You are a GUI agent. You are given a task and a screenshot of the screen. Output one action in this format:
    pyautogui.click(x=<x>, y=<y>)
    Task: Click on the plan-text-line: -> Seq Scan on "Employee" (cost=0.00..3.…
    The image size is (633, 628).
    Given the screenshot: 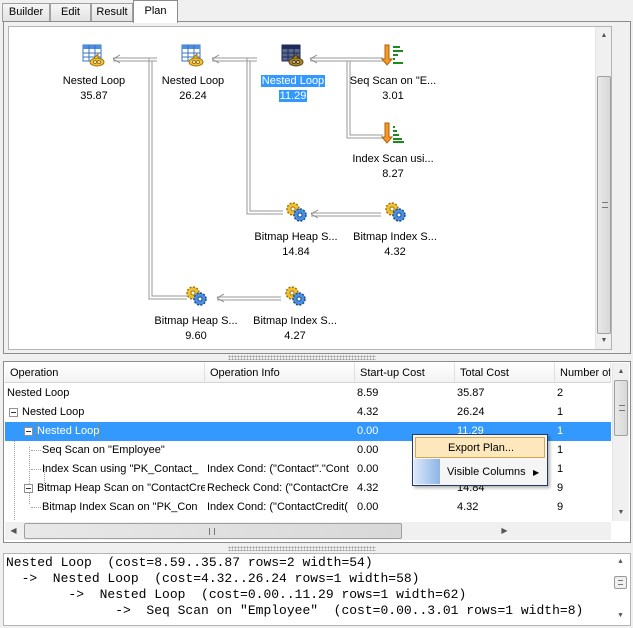 What is the action you would take?
    pyautogui.click(x=295, y=610)
    